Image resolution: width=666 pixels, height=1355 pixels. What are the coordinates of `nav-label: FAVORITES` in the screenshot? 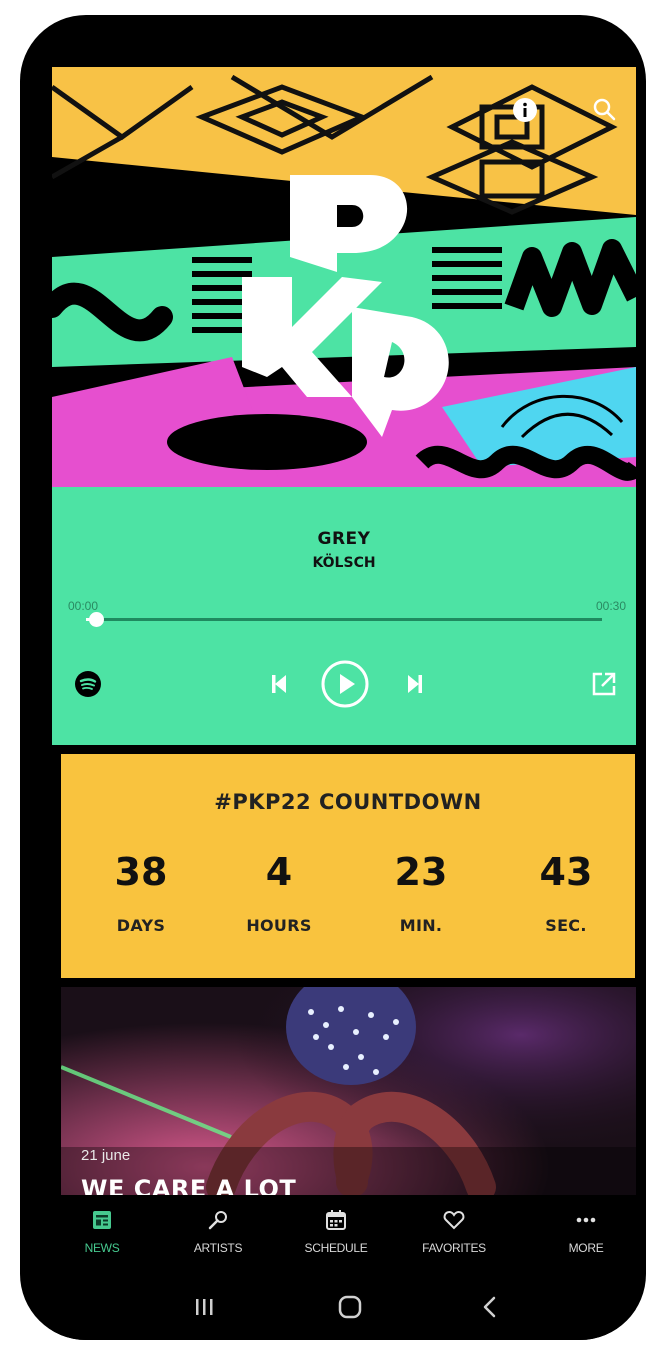 It's located at (454, 1248).